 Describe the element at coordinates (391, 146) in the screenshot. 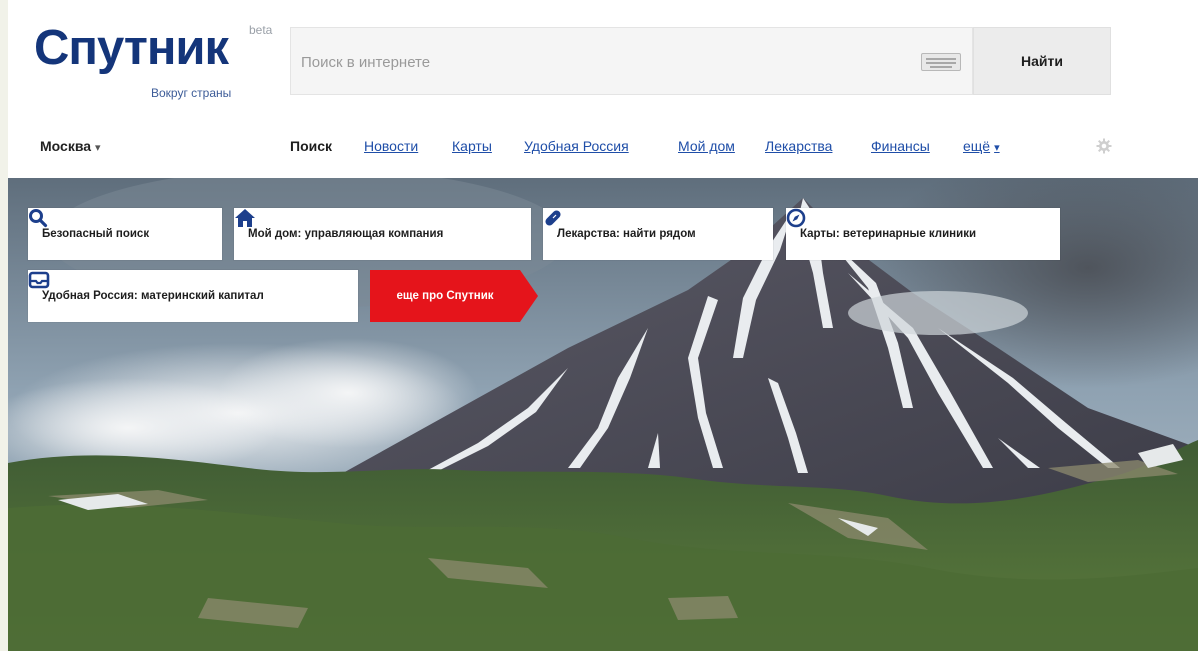

I see `nav-item-news: Новости` at that location.